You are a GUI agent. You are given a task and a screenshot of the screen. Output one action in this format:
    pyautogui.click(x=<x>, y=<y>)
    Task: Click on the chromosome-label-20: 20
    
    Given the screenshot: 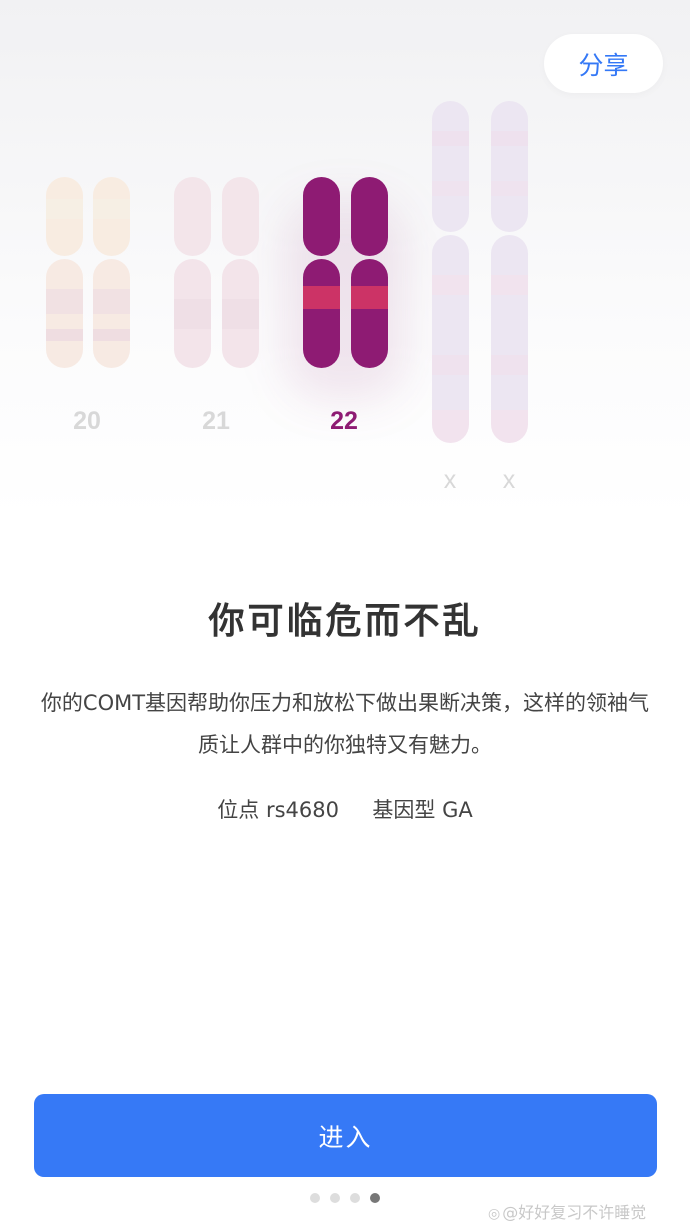 What is the action you would take?
    pyautogui.click(x=87, y=421)
    